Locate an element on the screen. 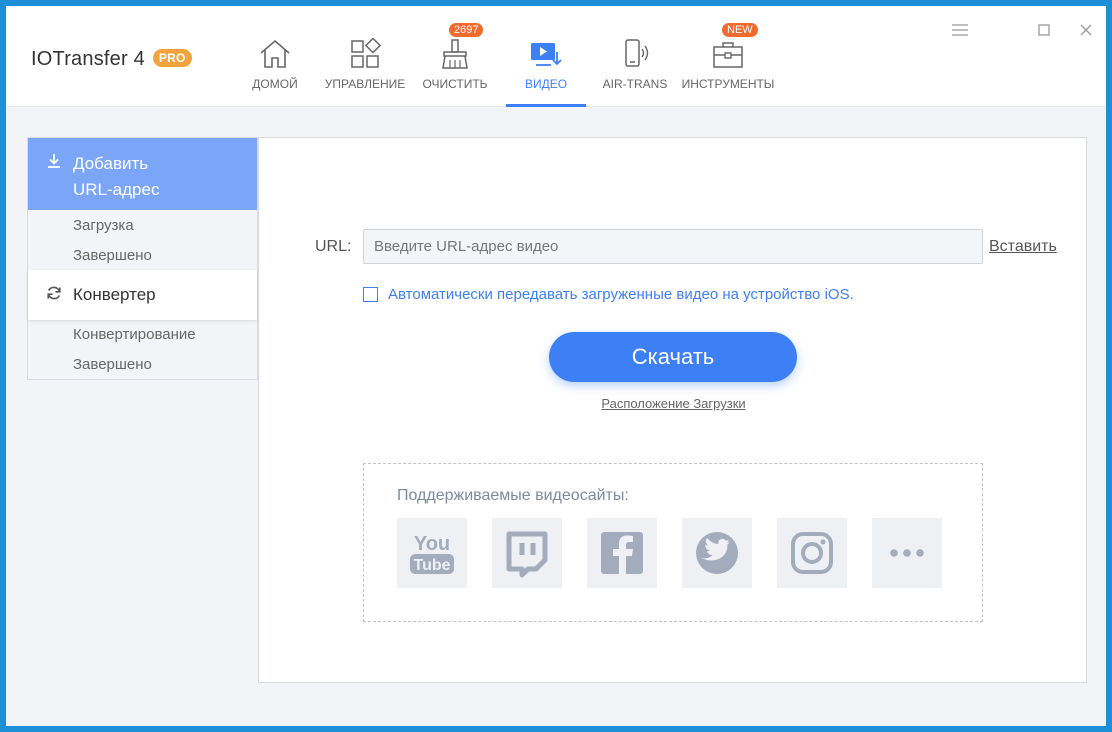  phone-wireless-icon is located at coordinates (637, 53).